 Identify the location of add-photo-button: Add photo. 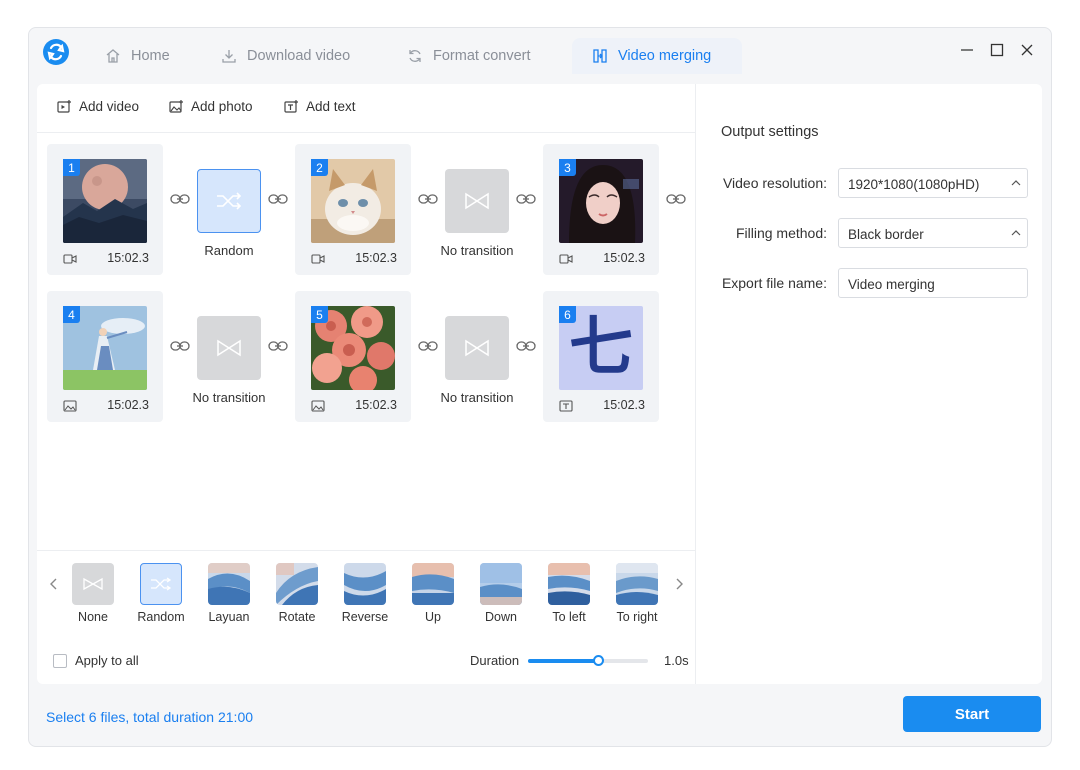
(211, 106).